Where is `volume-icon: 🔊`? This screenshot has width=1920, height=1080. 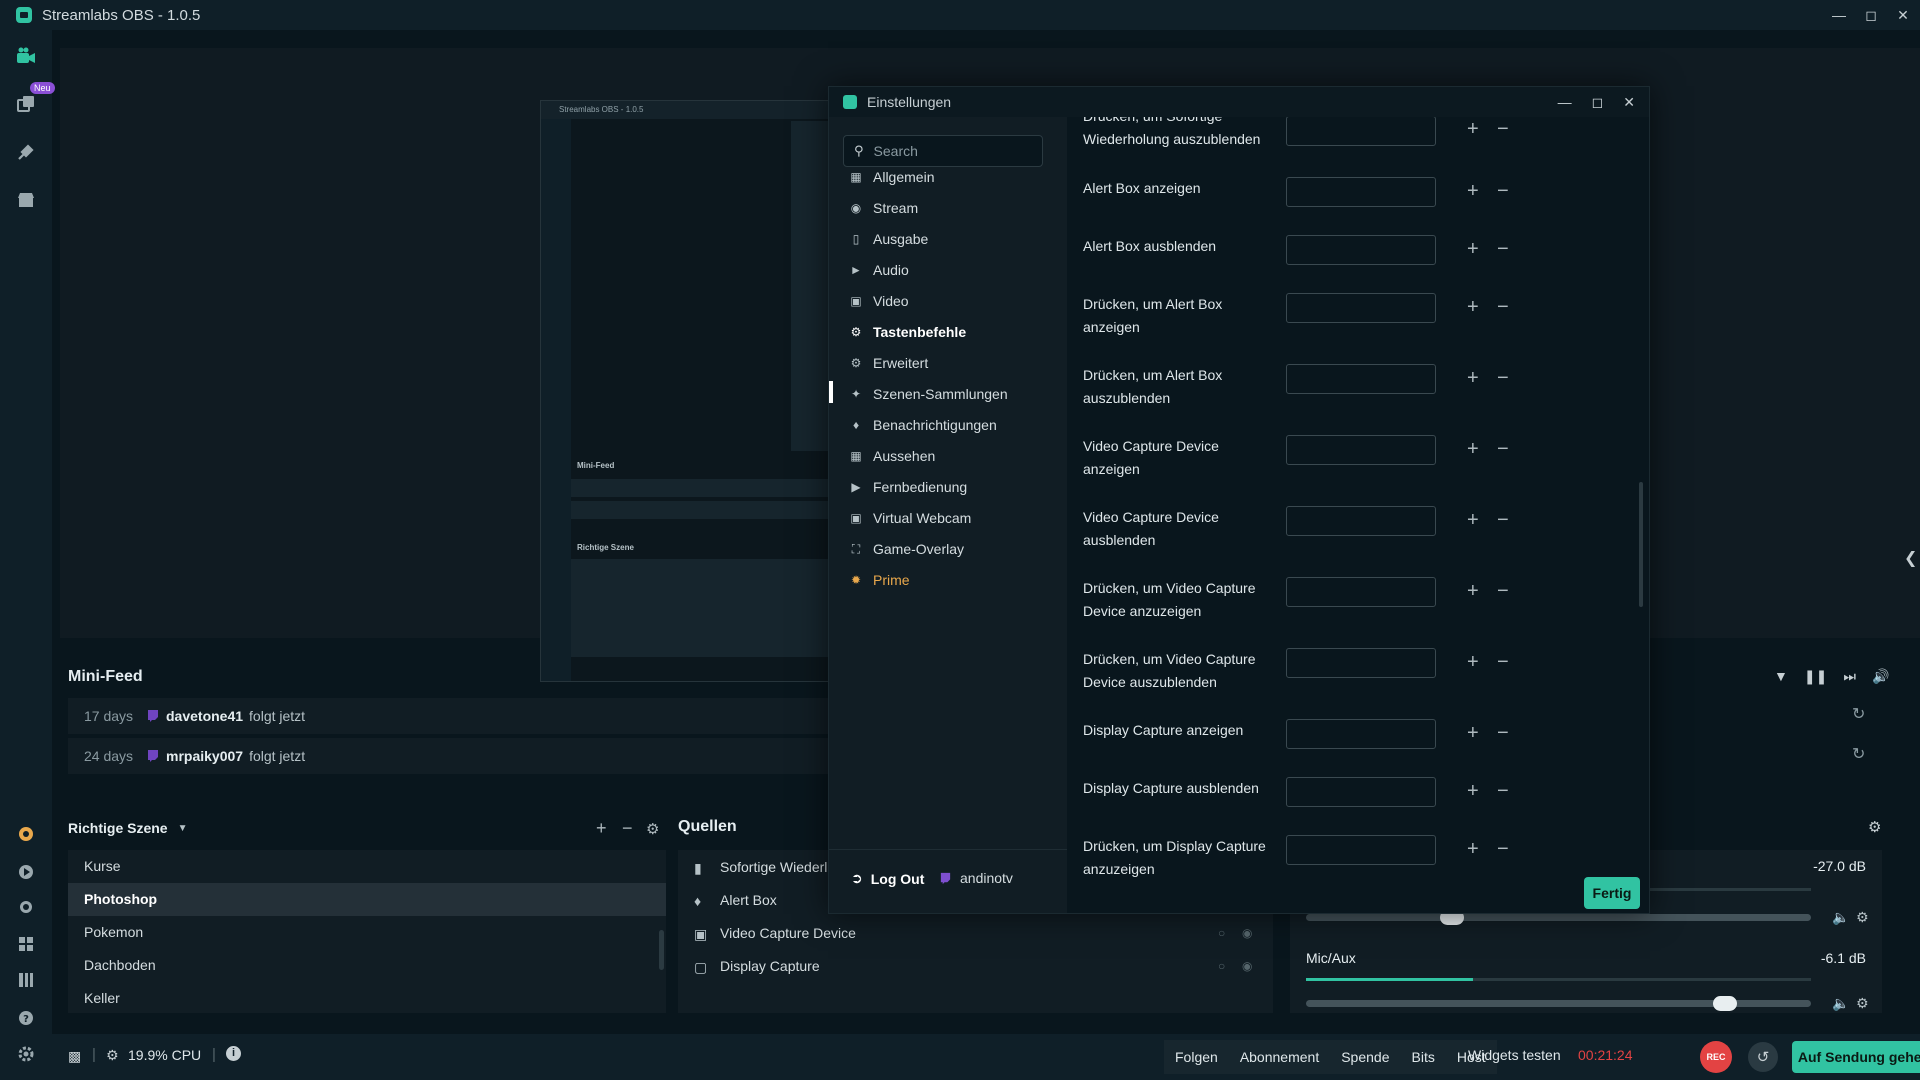 volume-icon: 🔊 is located at coordinates (1880, 676).